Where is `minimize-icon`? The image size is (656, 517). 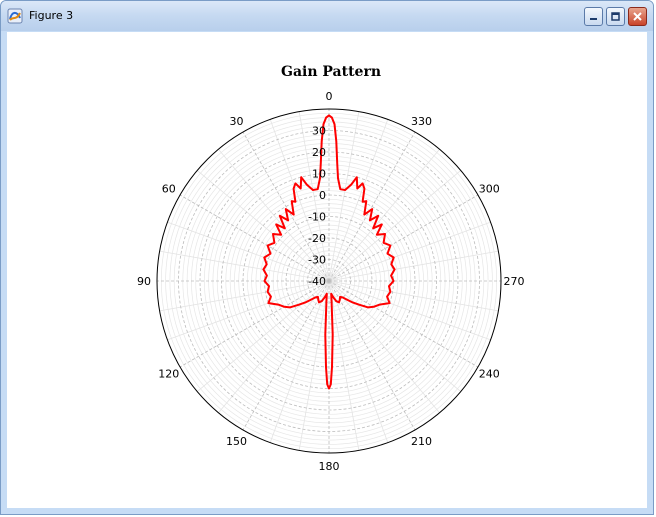 minimize-icon is located at coordinates (593, 19).